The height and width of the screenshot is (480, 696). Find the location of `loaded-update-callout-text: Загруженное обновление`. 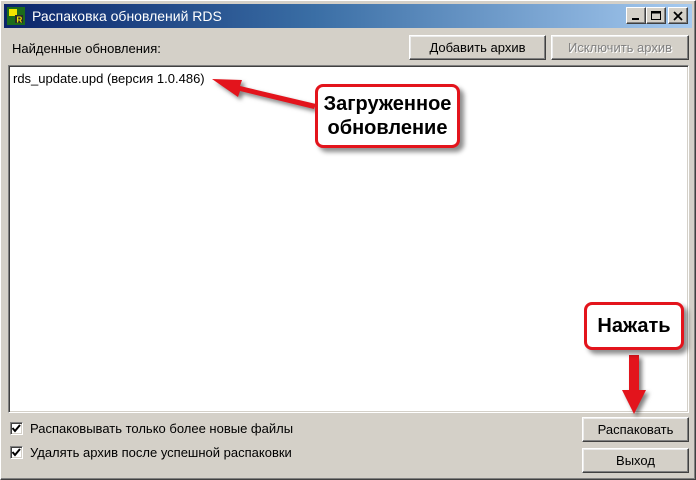

loaded-update-callout-text: Загруженное обновление is located at coordinates (387, 116).